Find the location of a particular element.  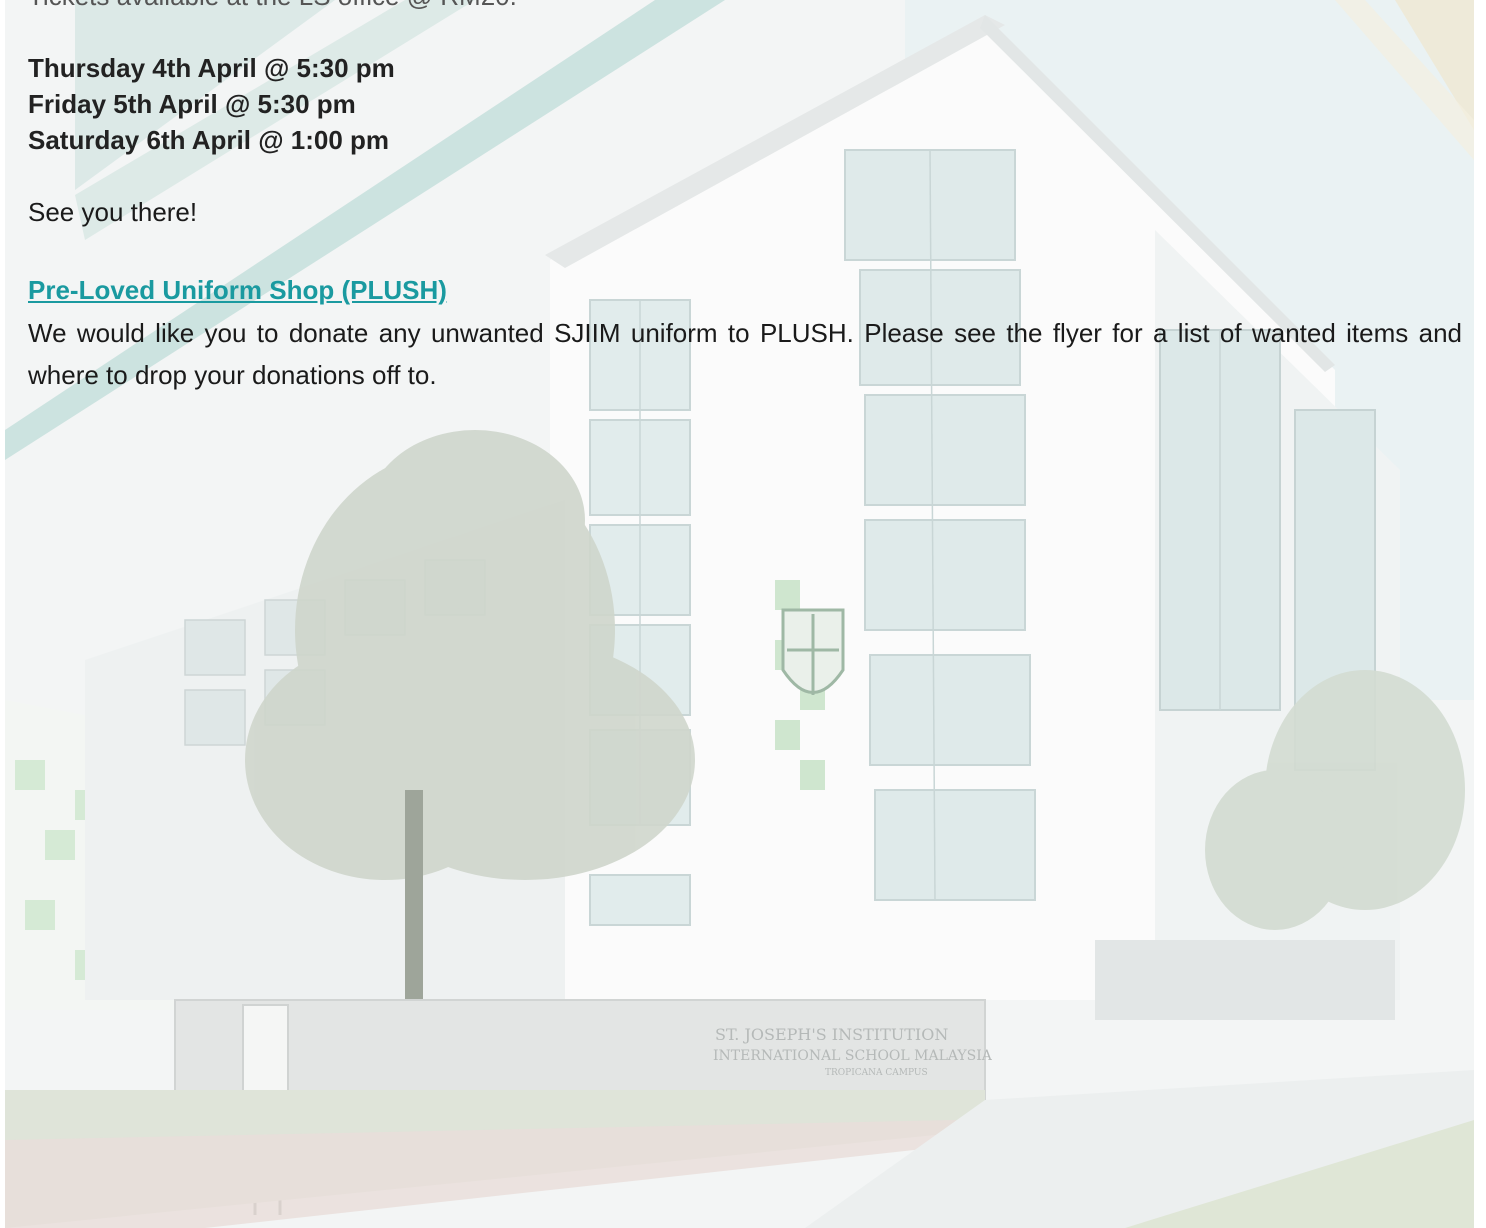

svg-text: INTERNATIONAL SCHOOL MALAYSIA is located at coordinates (853, 1056).